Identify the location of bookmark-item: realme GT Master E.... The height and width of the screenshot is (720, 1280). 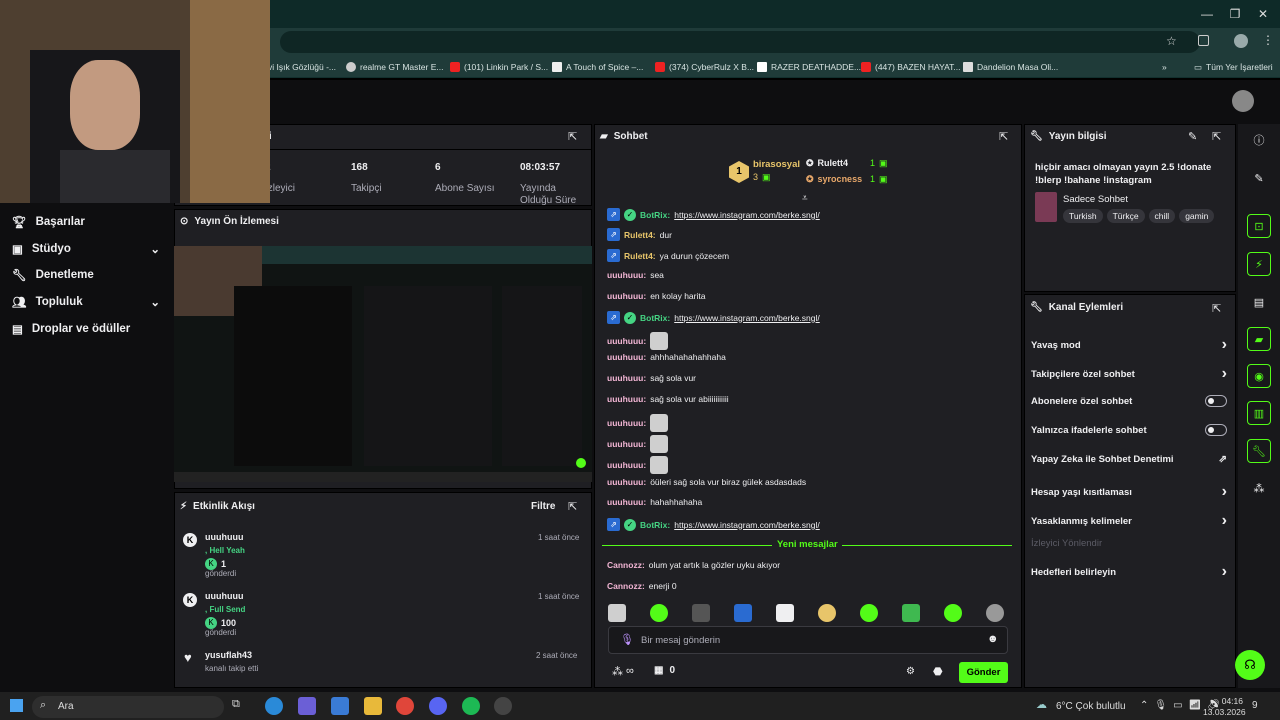
(394, 67).